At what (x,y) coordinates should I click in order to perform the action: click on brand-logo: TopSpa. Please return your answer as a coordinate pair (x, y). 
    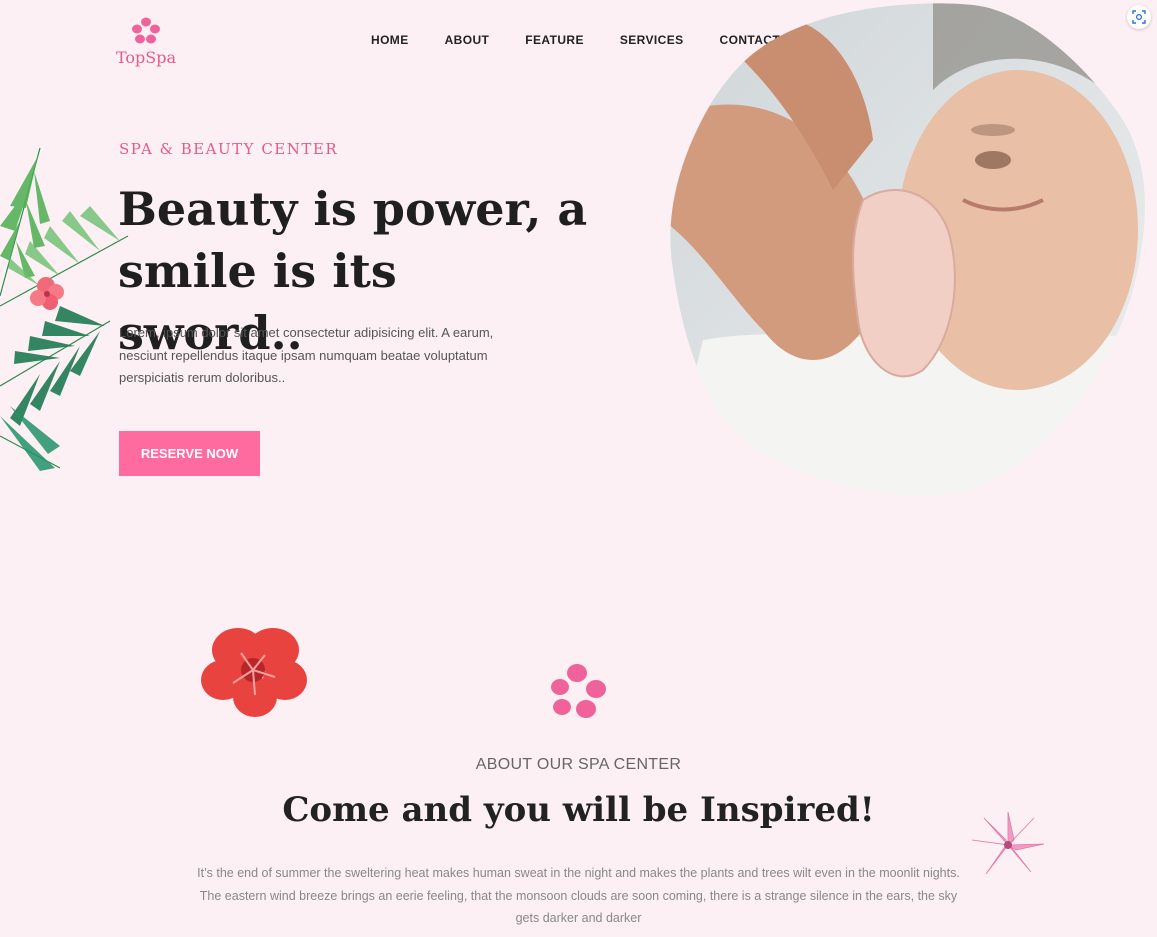
    Looking at the image, I should click on (146, 42).